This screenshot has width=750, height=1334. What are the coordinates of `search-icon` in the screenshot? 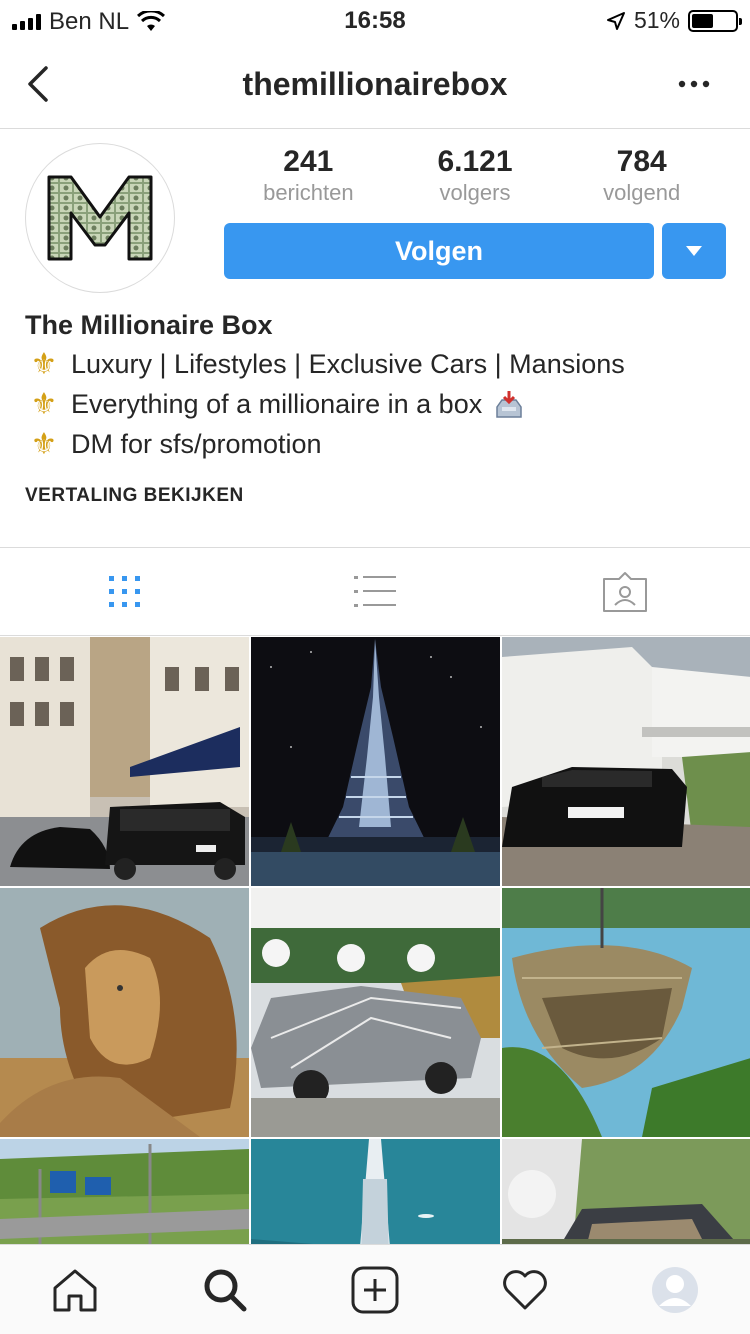 It's located at (225, 1290).